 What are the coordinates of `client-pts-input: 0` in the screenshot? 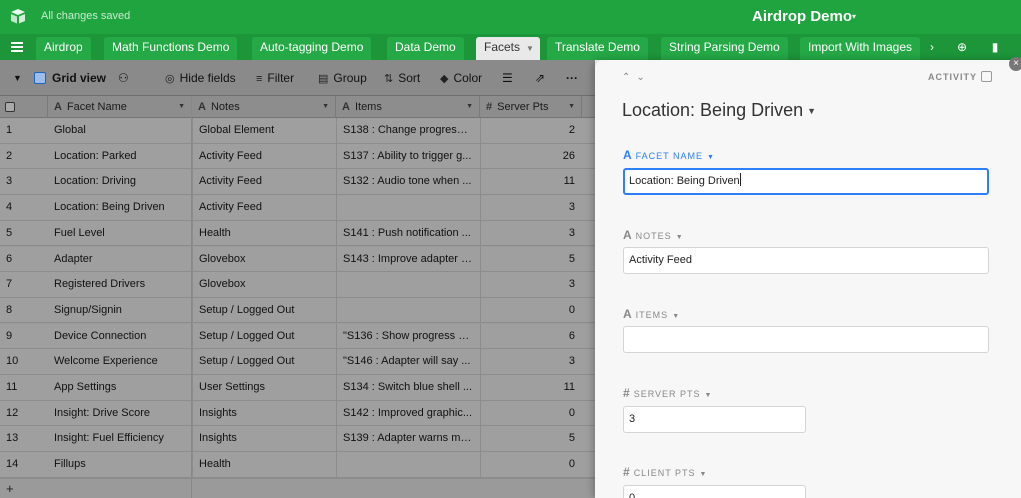 It's located at (714, 491).